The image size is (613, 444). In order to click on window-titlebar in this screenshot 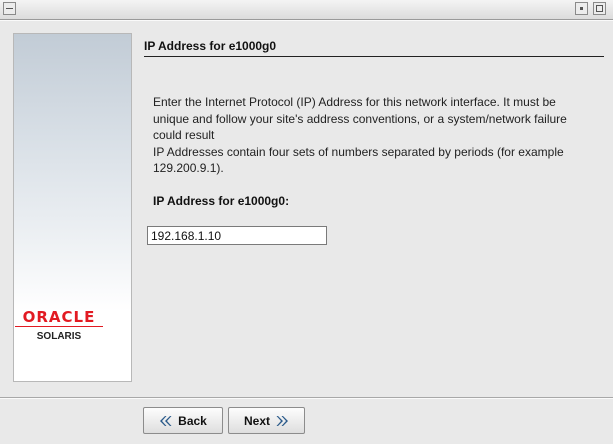, I will do `click(306, 10)`.